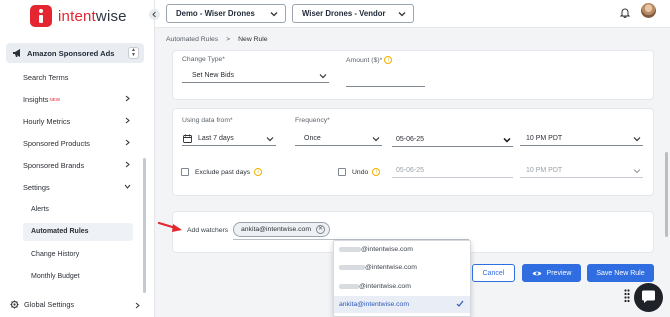  I want to click on watcher-chip: ankita@intentwise.com ✕, so click(281, 229).